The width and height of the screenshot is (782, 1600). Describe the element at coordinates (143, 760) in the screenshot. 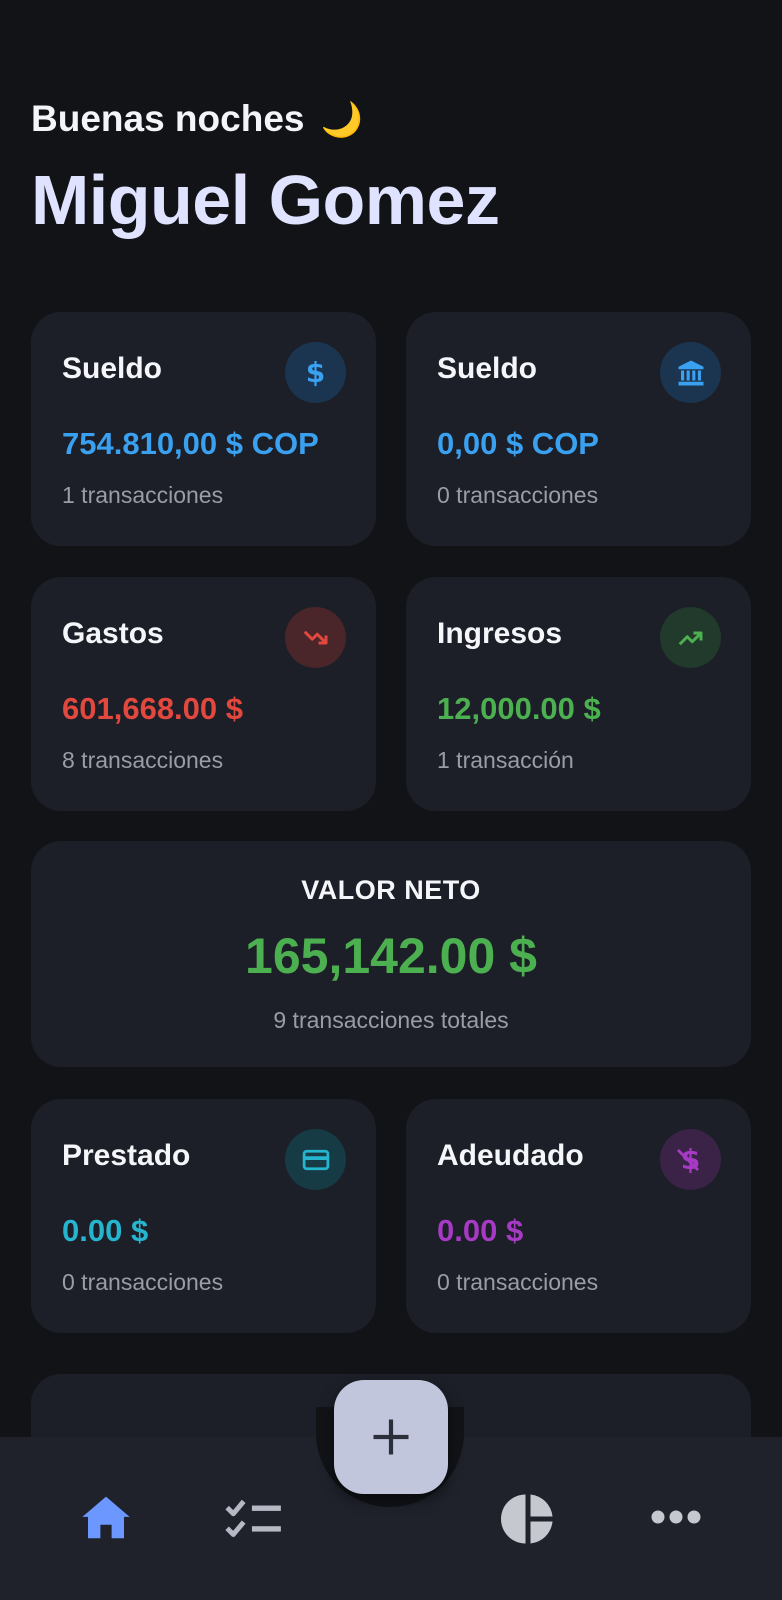

I see `card-count: 8 transacciones` at that location.